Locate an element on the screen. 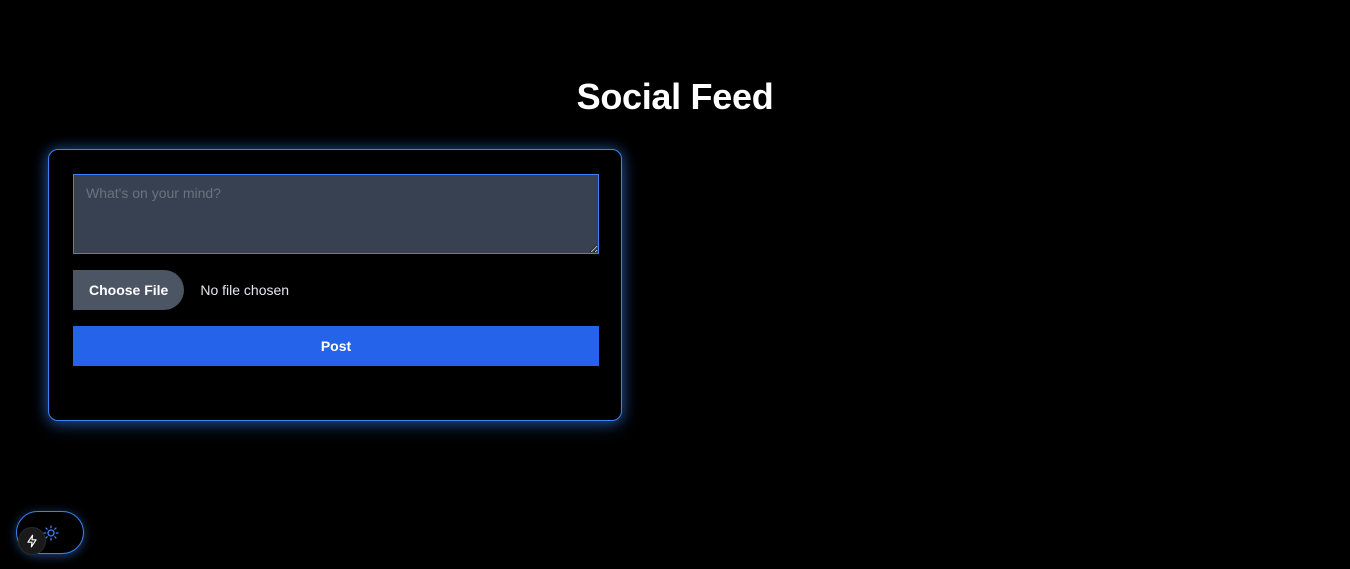  post-button: Post is located at coordinates (336, 346).